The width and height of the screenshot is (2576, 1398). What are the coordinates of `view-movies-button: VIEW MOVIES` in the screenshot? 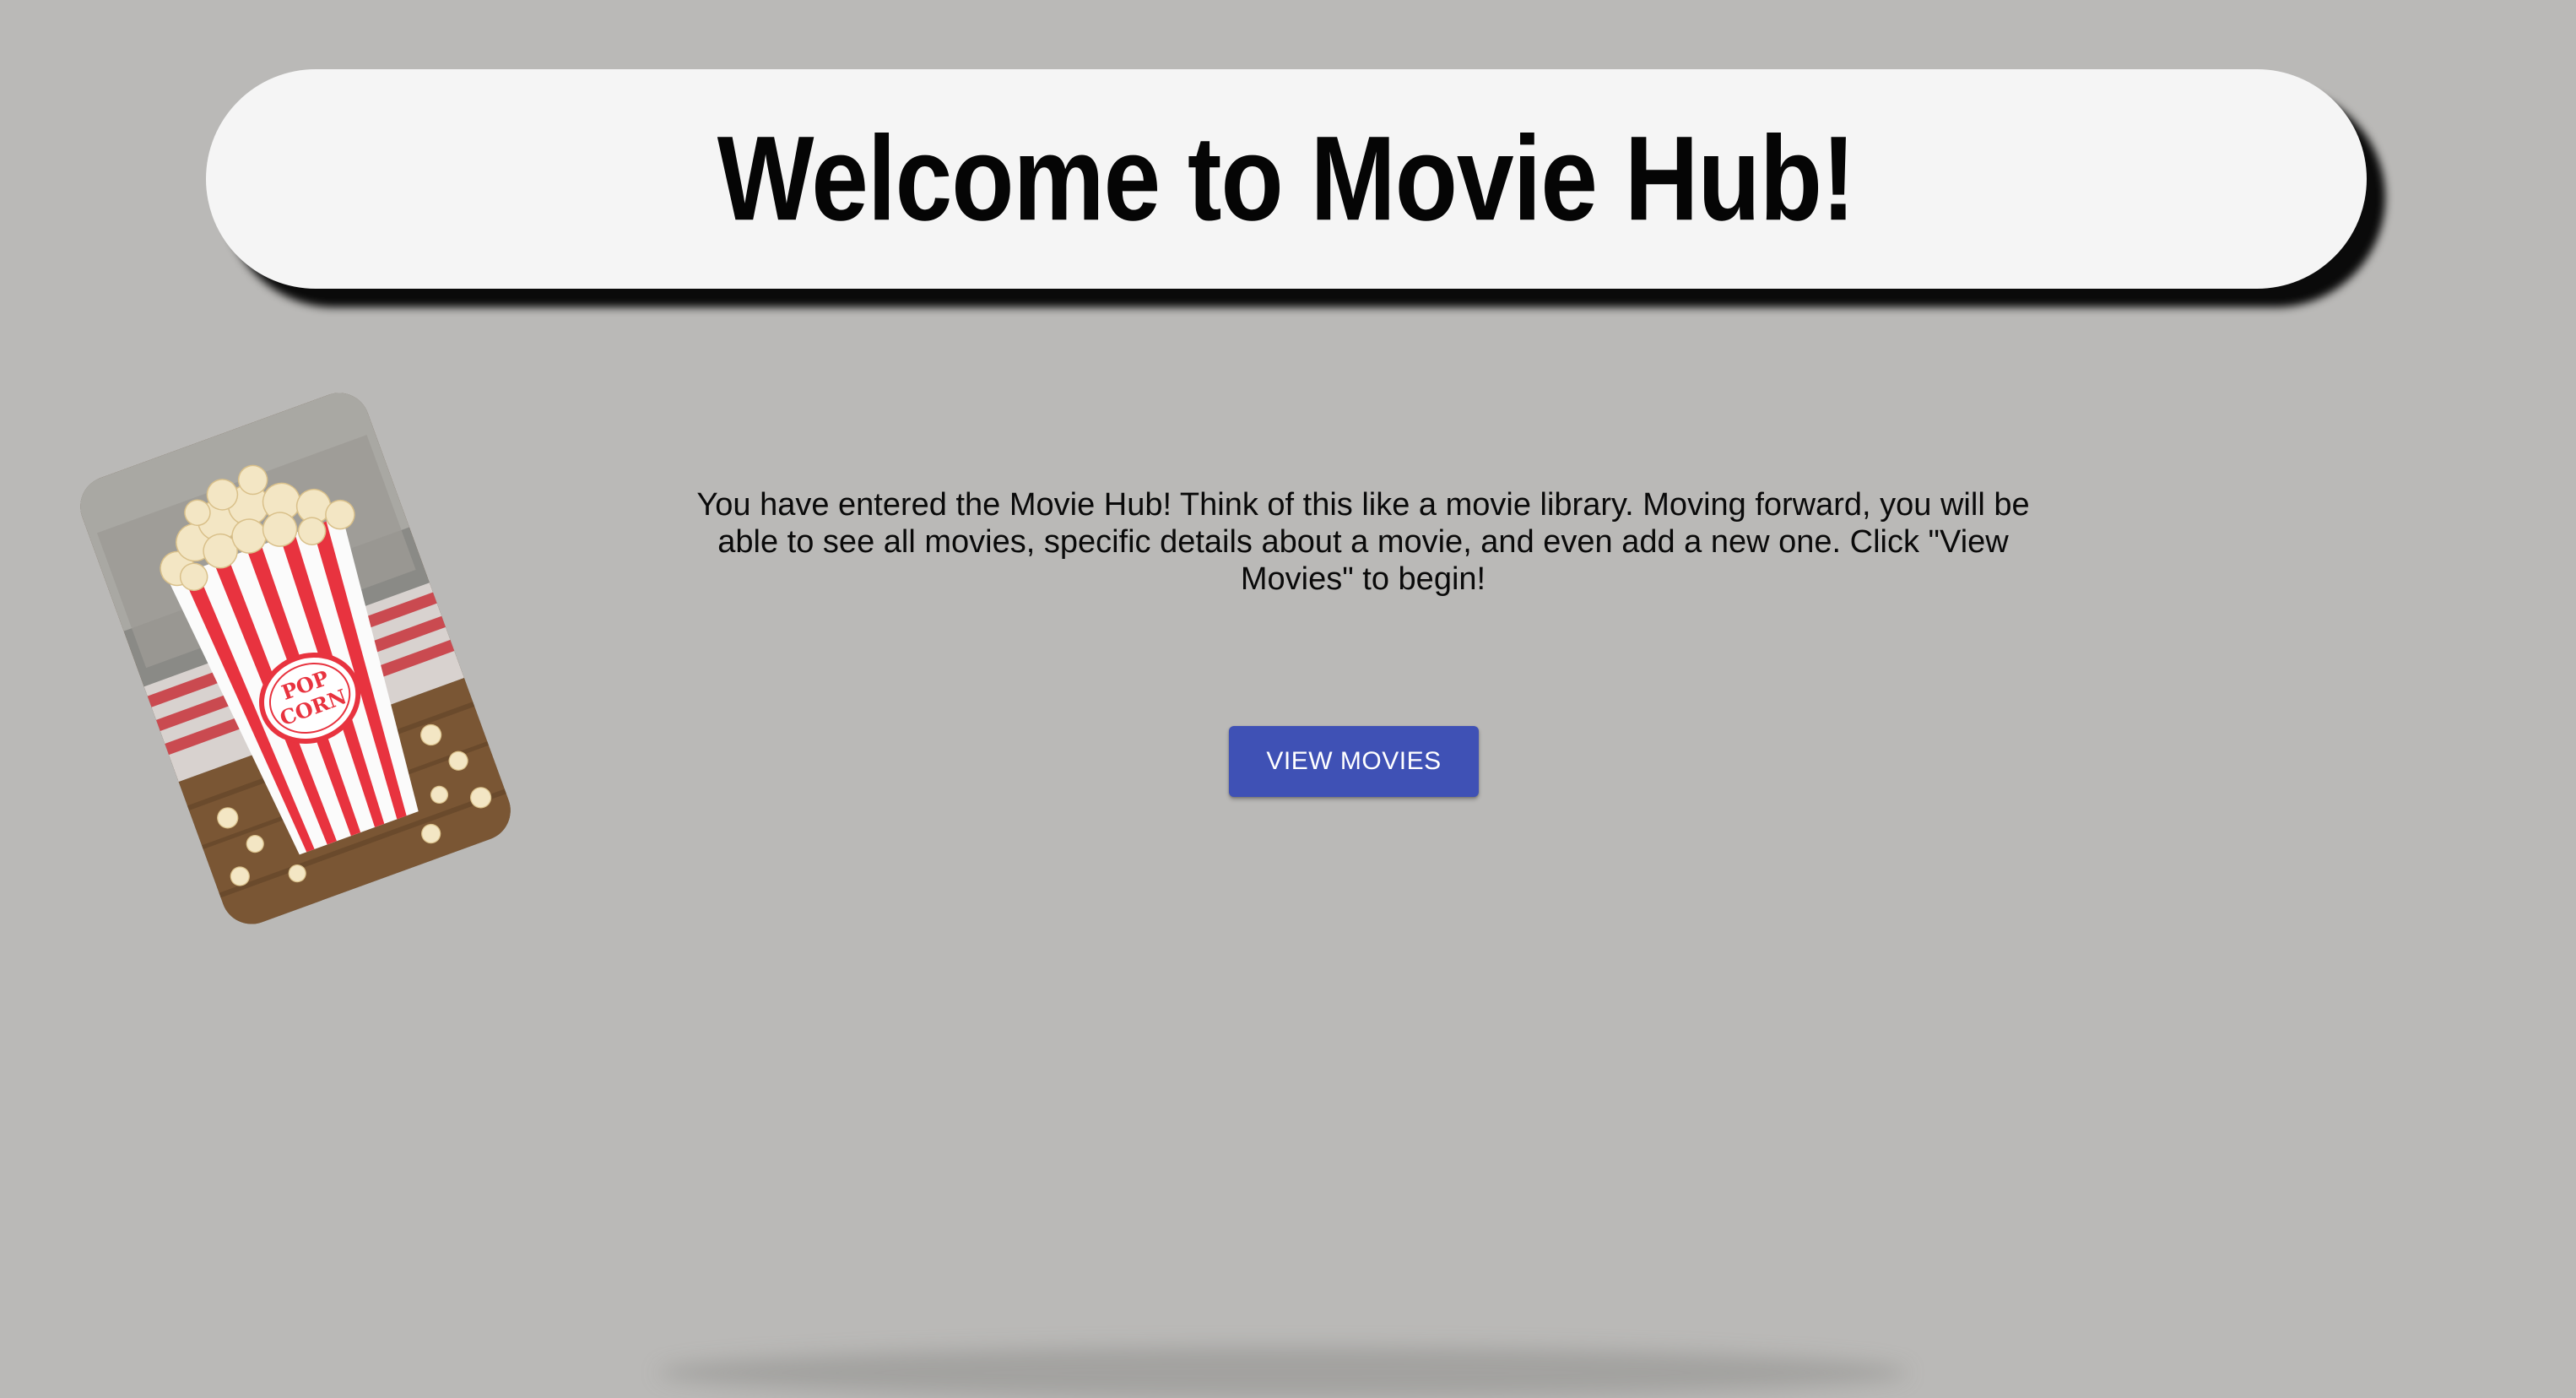 It's located at (1354, 761).